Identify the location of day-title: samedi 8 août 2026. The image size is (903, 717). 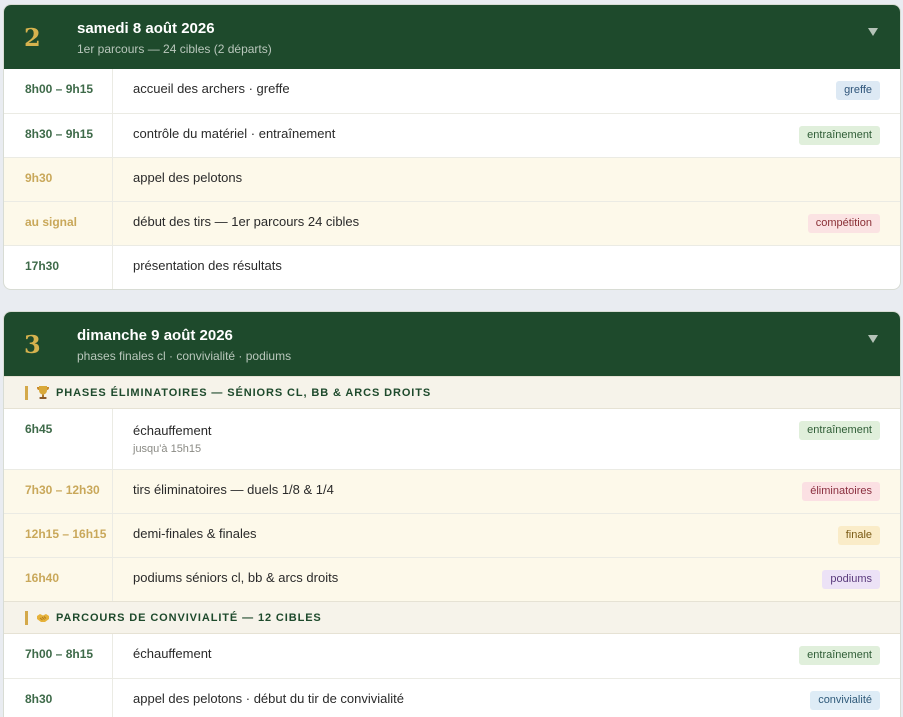
(146, 28).